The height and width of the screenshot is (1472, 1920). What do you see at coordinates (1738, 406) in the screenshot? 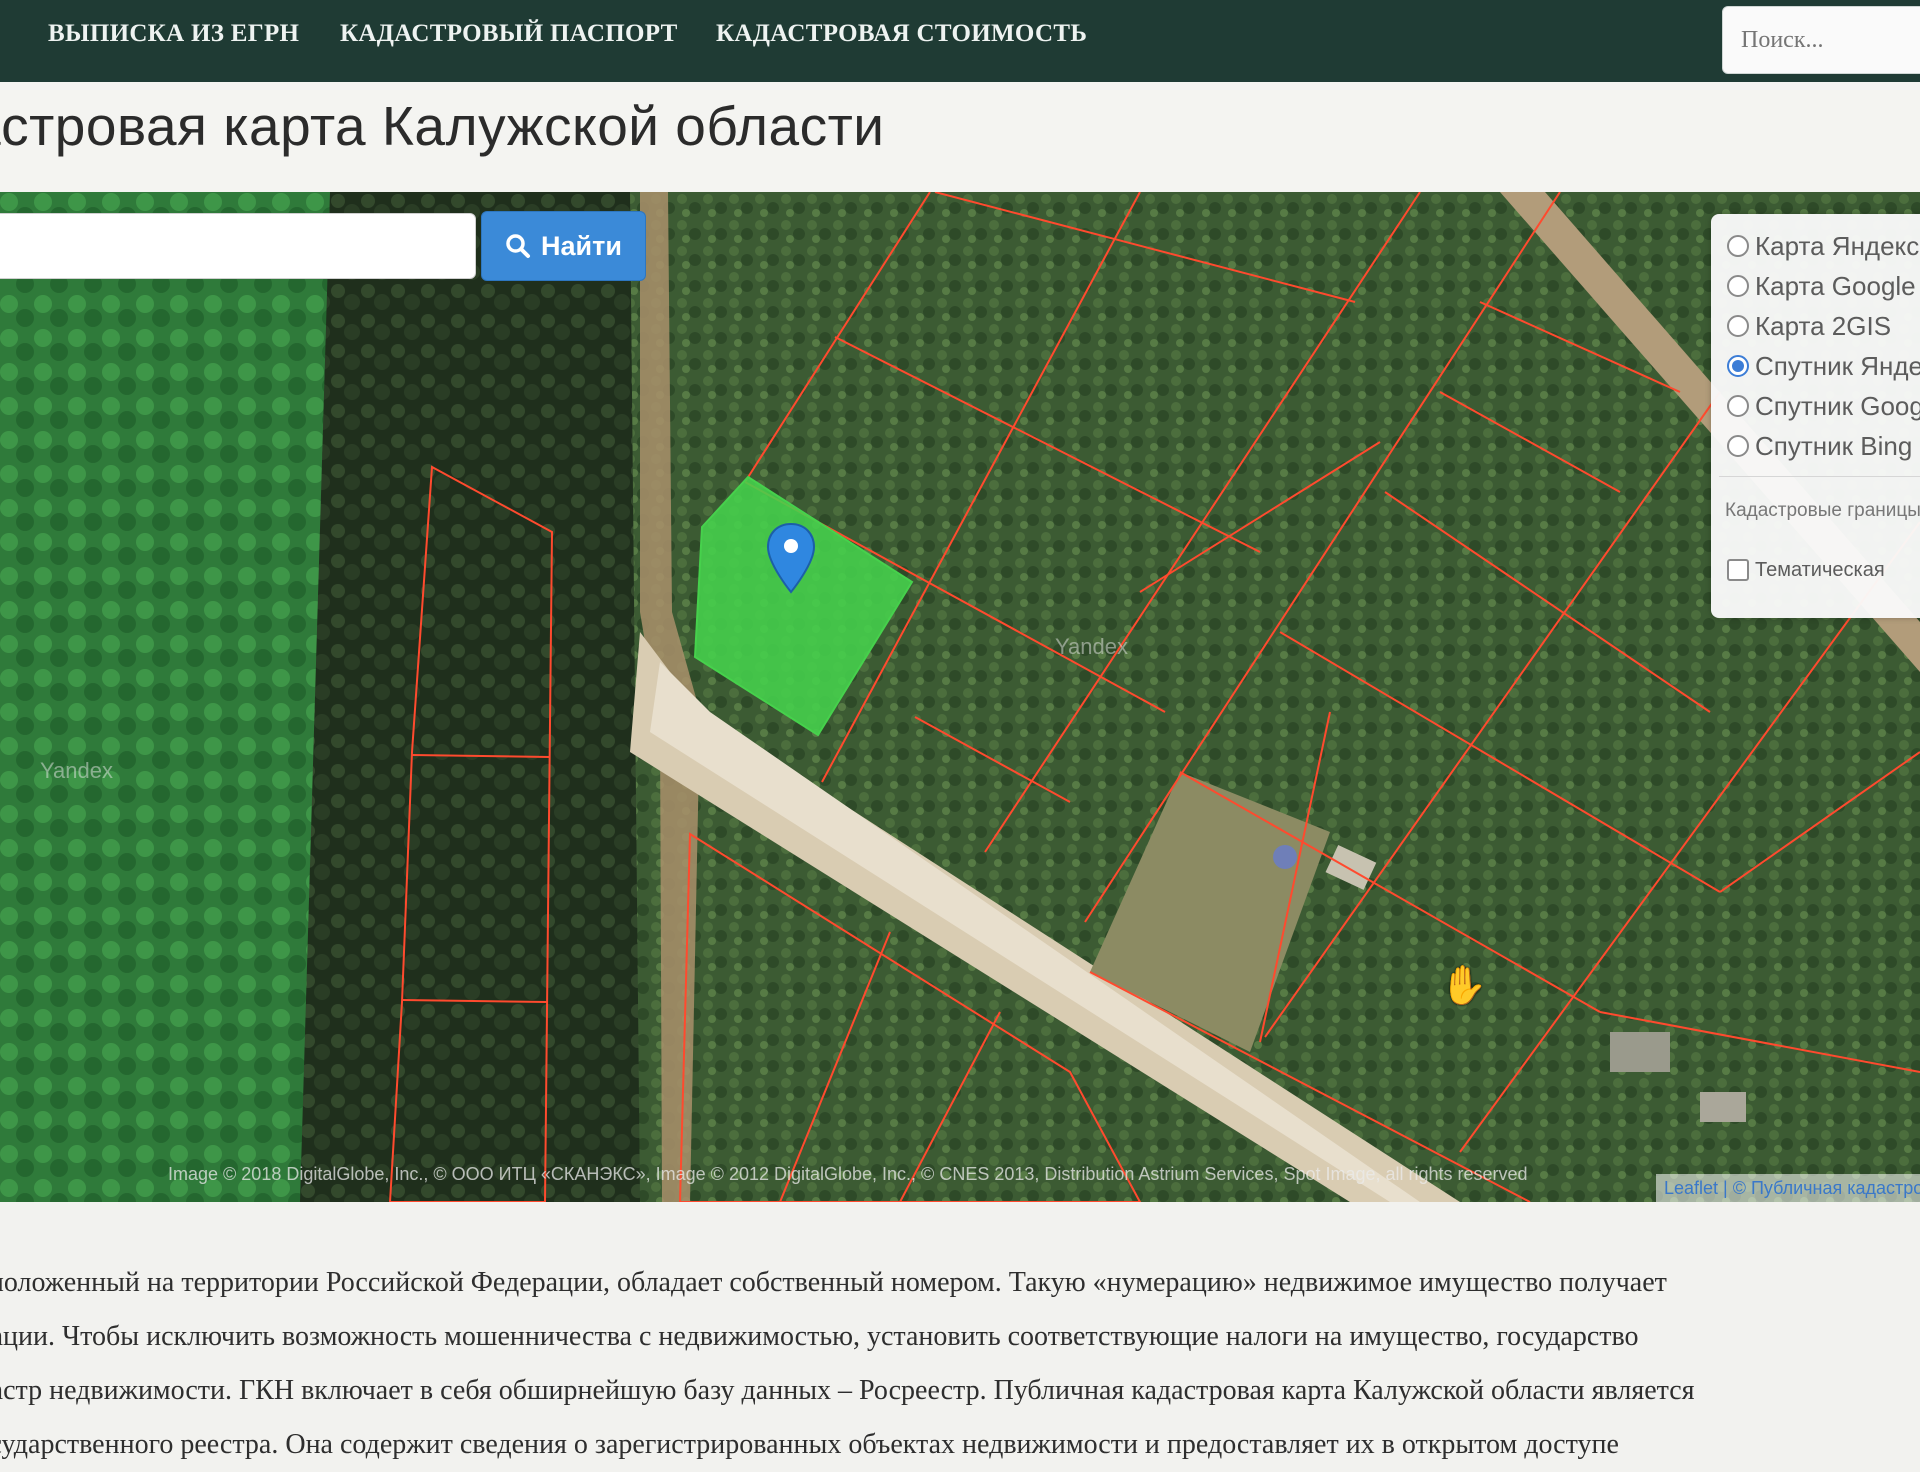
I see `radio-google-satellite` at bounding box center [1738, 406].